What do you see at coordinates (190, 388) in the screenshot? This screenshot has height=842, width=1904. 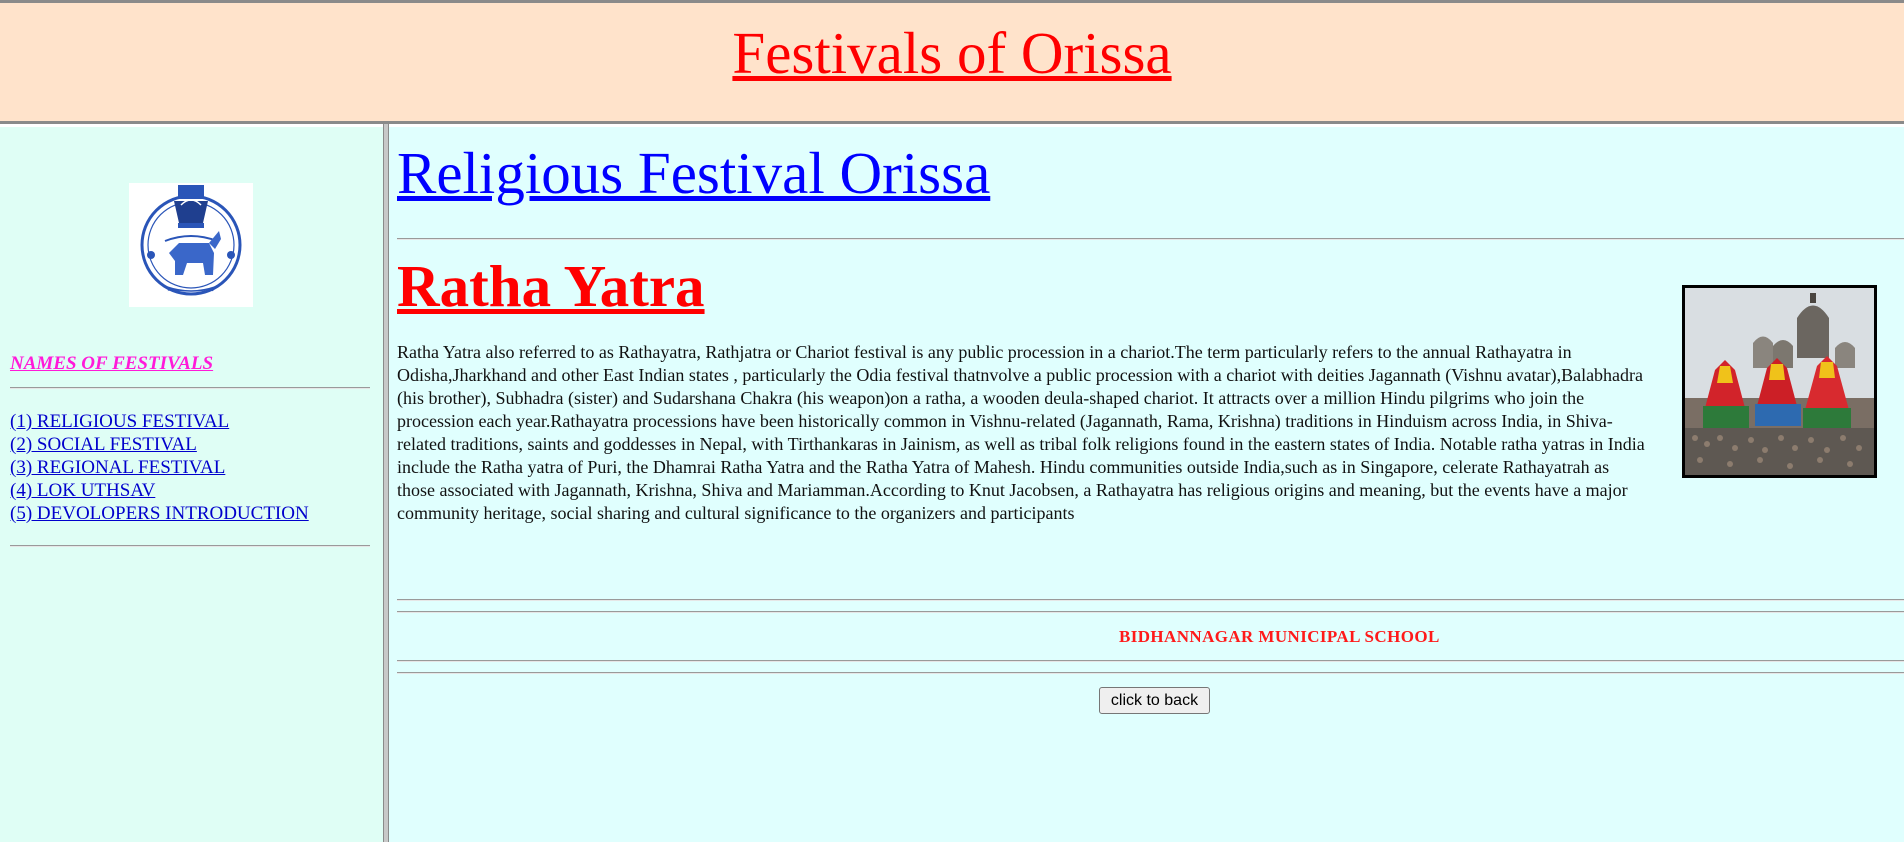 I see `sidebar-divider-top` at bounding box center [190, 388].